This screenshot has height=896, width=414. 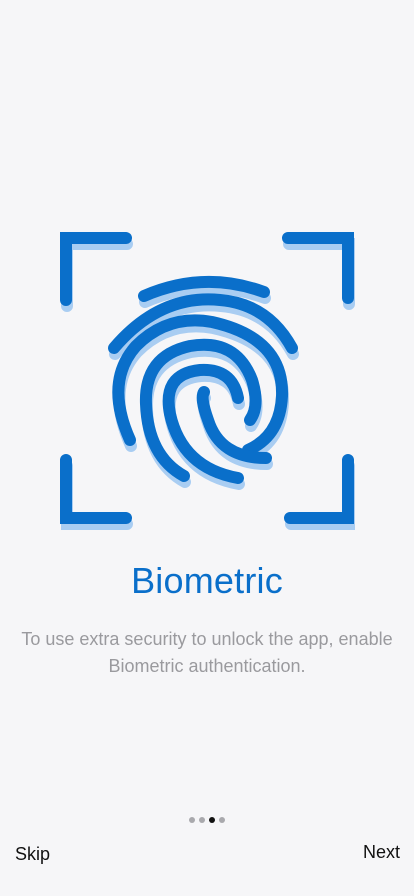 What do you see at coordinates (207, 580) in the screenshot?
I see `page-title: Biometric` at bounding box center [207, 580].